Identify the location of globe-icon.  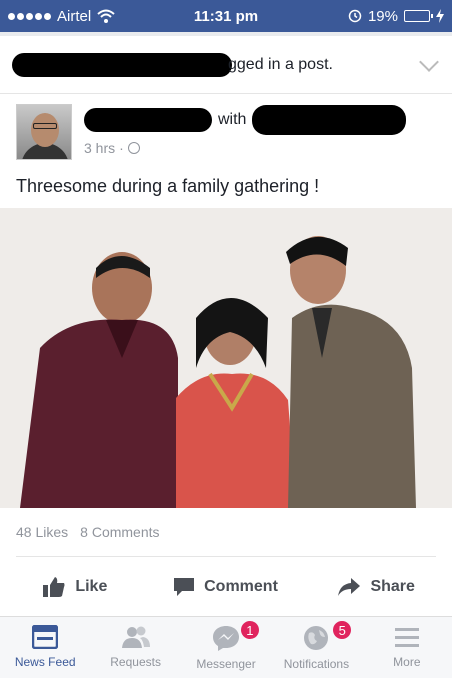
(133, 148).